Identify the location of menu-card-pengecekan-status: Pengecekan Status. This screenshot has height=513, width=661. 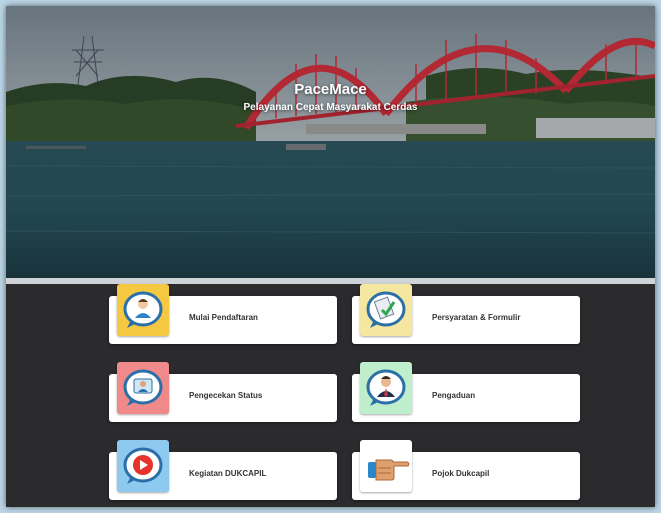
(223, 392).